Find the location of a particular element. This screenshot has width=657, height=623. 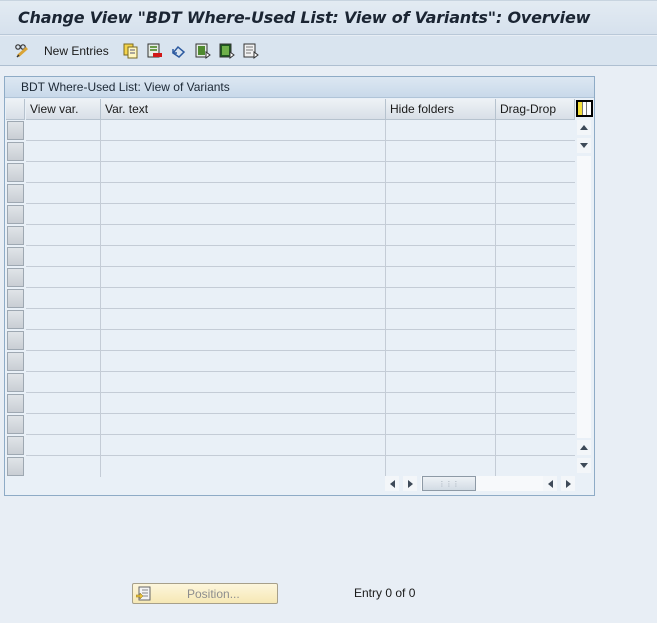

scroll-page-down-button is located at coordinates (584, 465).